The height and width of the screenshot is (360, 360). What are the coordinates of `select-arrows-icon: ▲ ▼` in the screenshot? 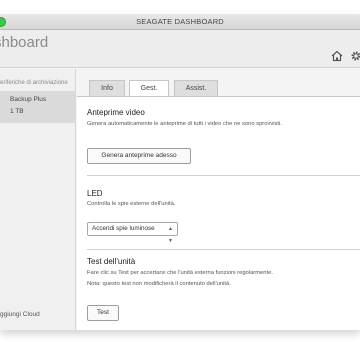 It's located at (170, 235).